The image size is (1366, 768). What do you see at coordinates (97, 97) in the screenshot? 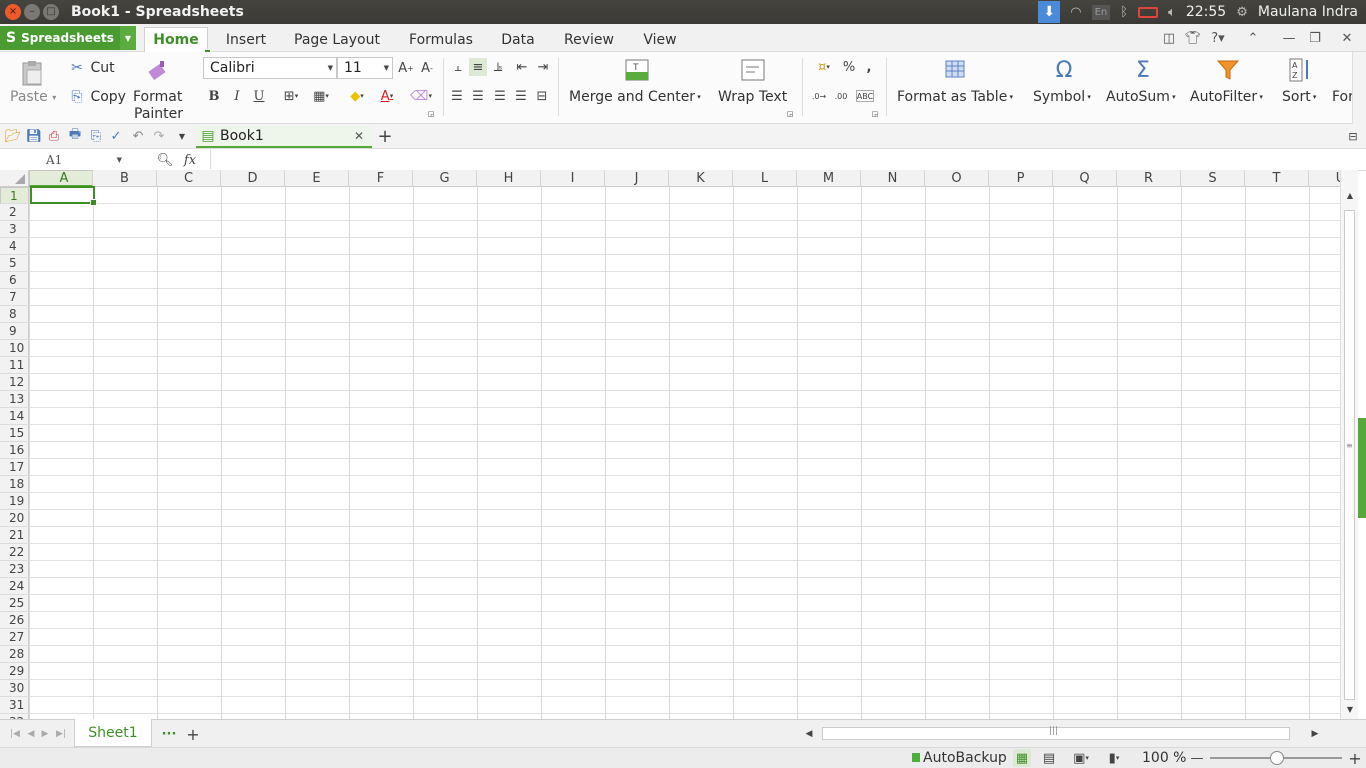
I see `copy-button: ⎘ Copy` at bounding box center [97, 97].